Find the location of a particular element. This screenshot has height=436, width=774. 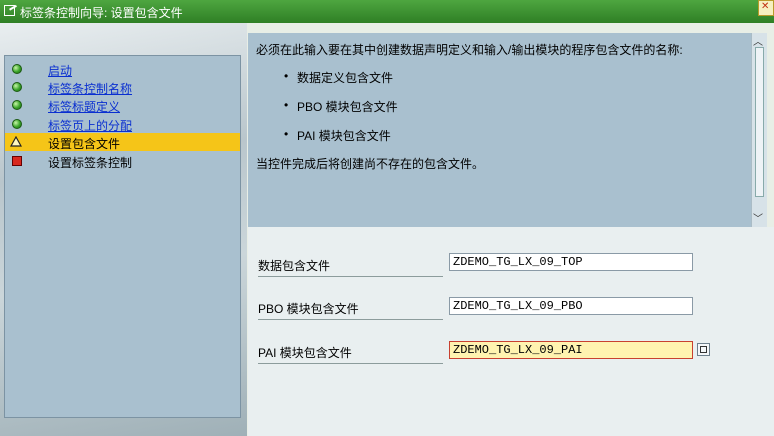

nav-item-tabstrip-name: 标签条控制名称 is located at coordinates (122, 87).